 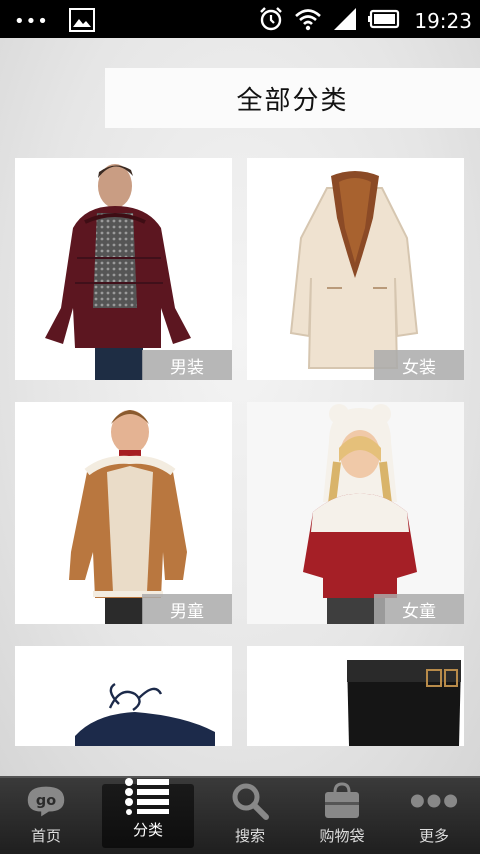 I want to click on tab-search: 搜索, so click(x=250, y=816).